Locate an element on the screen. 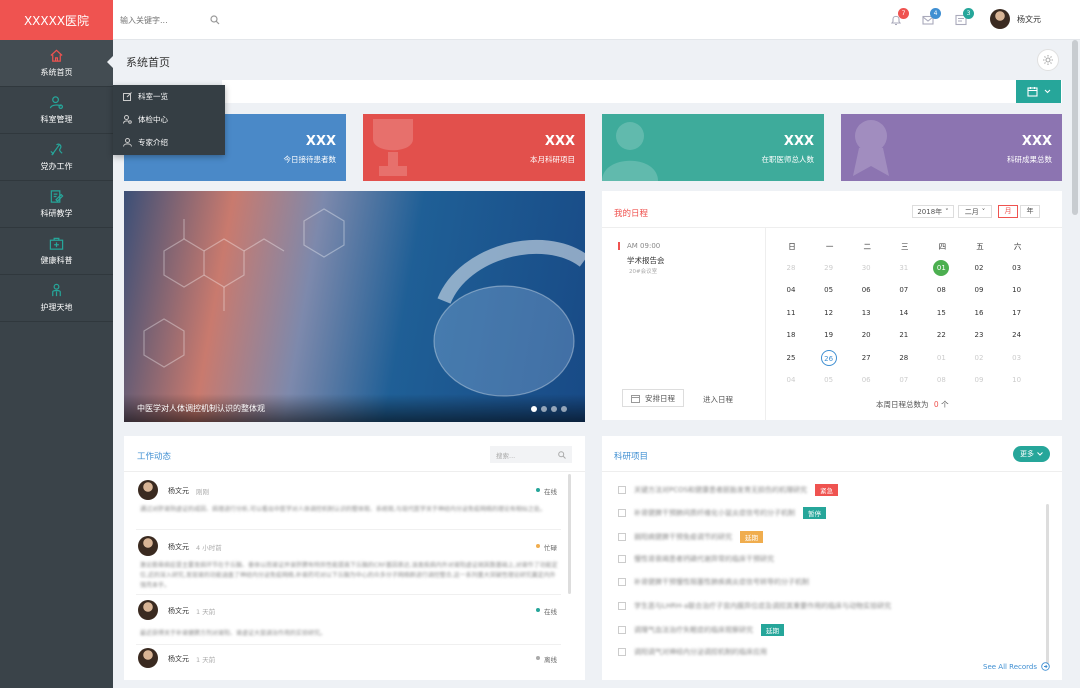  see-all-link: See All Records is located at coordinates (1016, 666).